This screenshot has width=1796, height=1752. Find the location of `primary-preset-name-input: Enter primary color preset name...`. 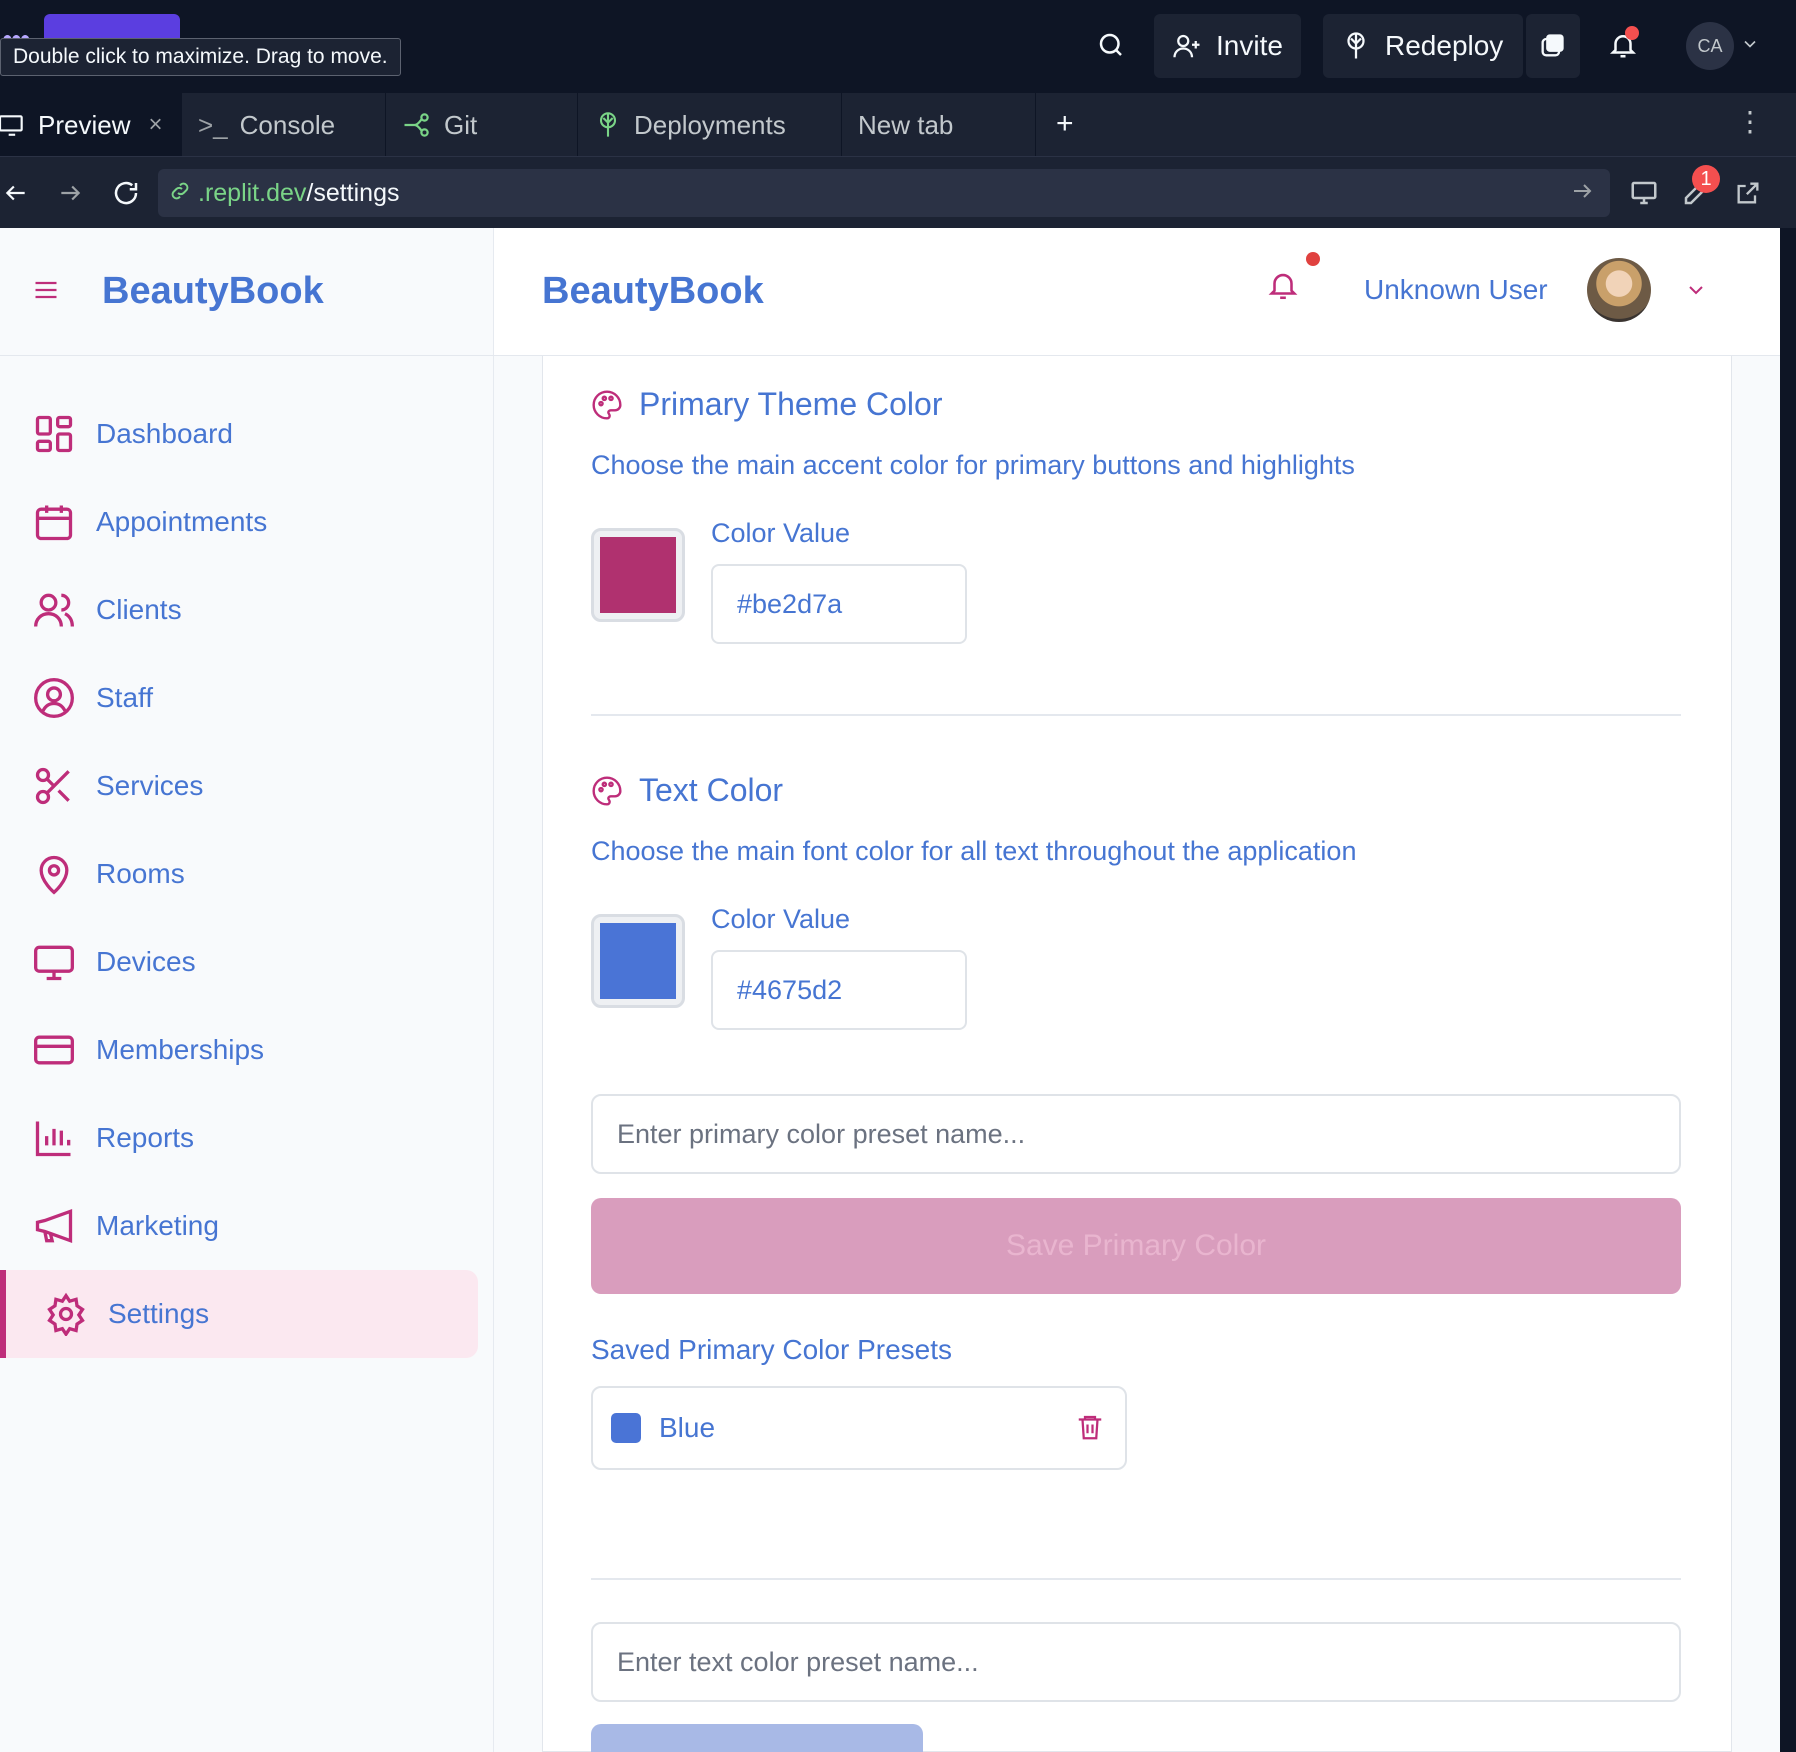

primary-preset-name-input: Enter primary color preset name... is located at coordinates (1136, 1134).